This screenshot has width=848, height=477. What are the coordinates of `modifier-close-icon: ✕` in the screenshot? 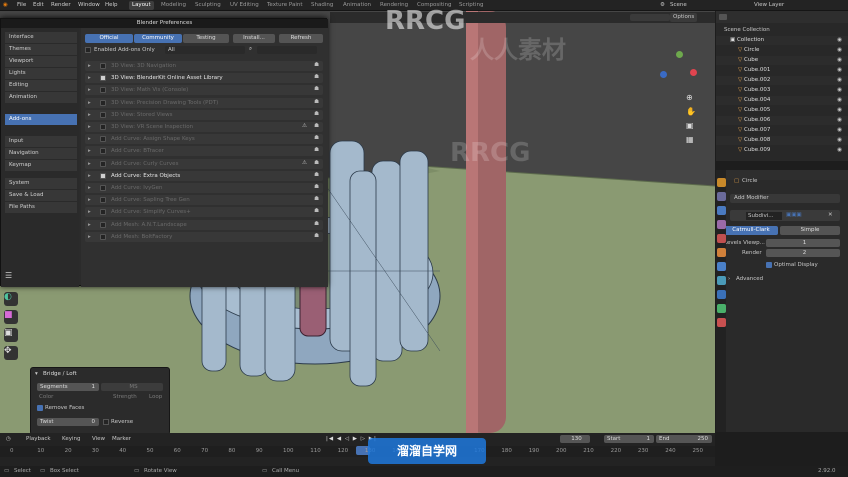 It's located at (830, 215).